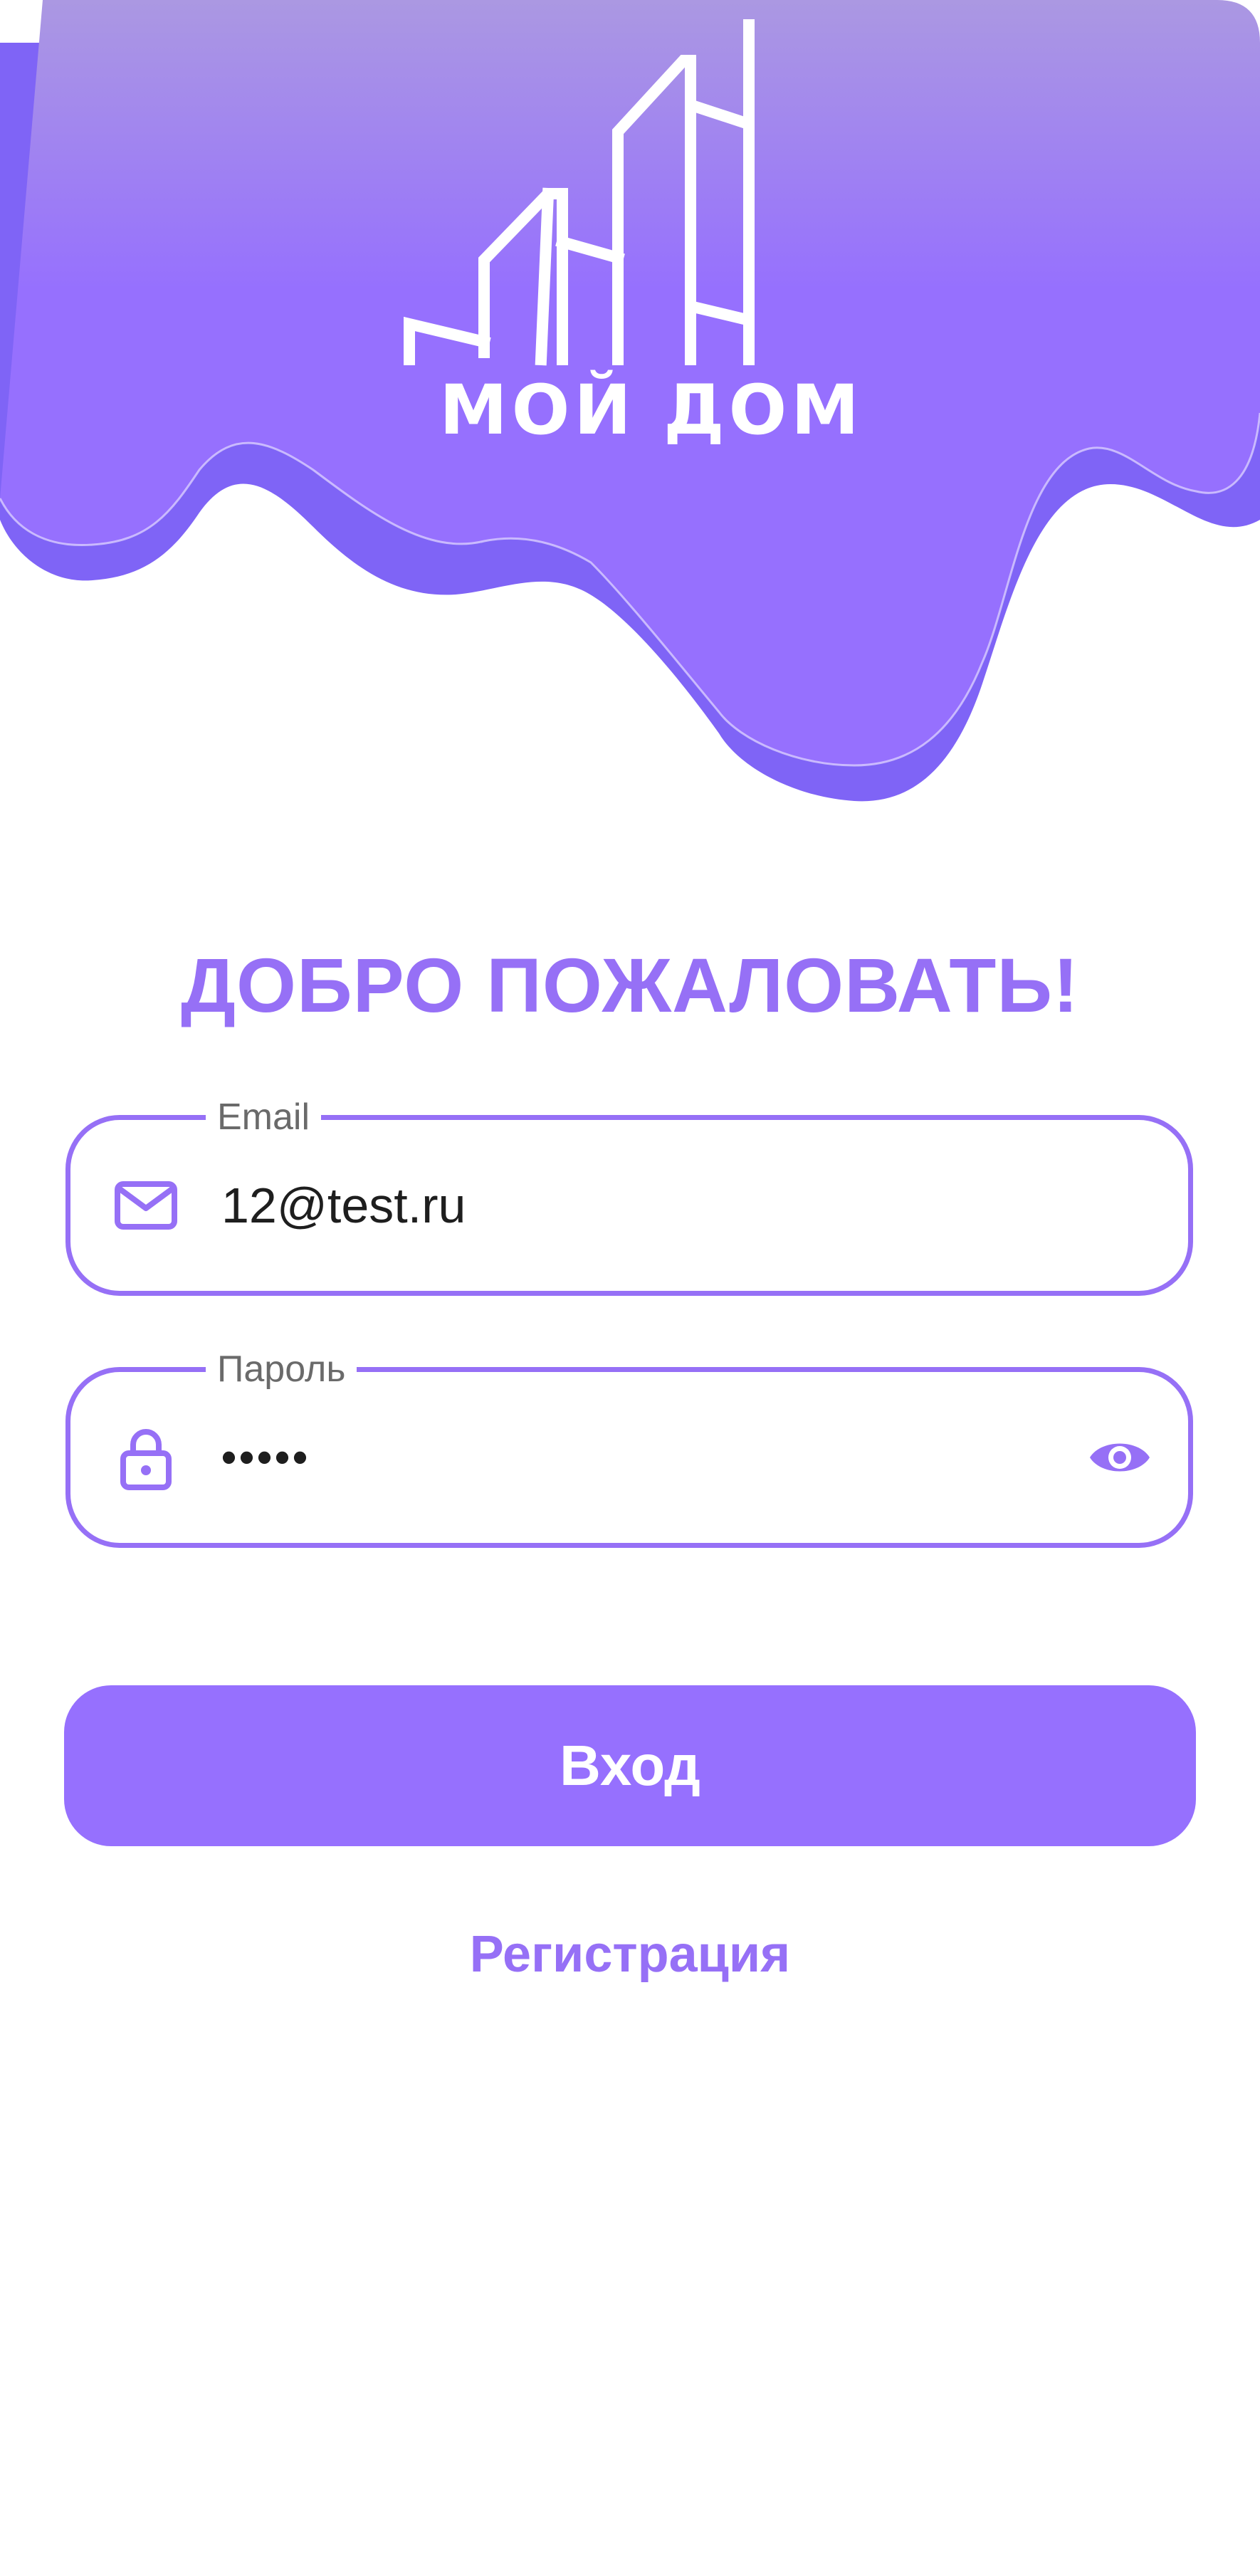  Describe the element at coordinates (630, 985) in the screenshot. I see `welcome-title: ДОБРО ПОЖАЛОВАТЬ!` at that location.